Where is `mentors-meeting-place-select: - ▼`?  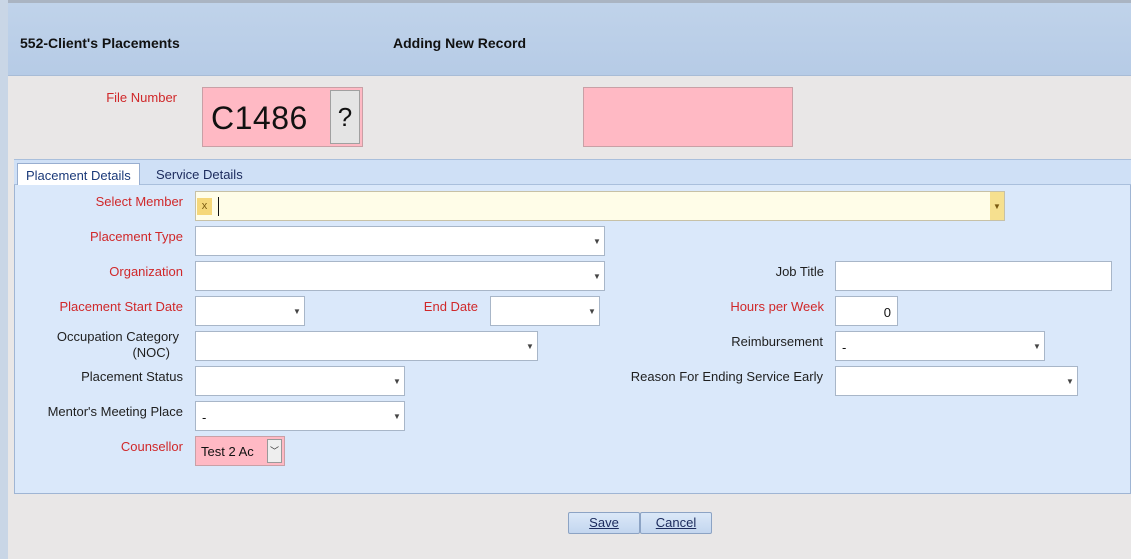 mentors-meeting-place-select: - ▼ is located at coordinates (300, 416).